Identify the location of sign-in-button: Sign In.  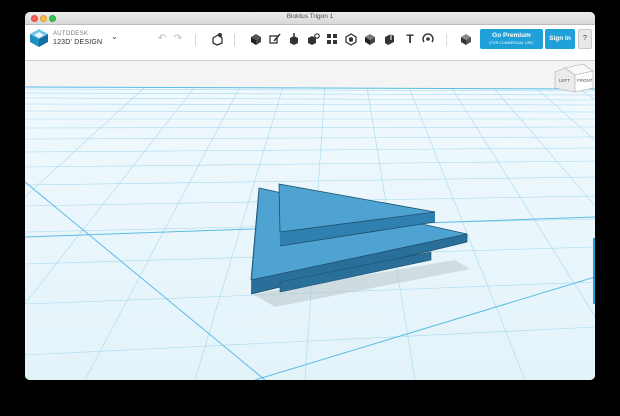
(560, 39).